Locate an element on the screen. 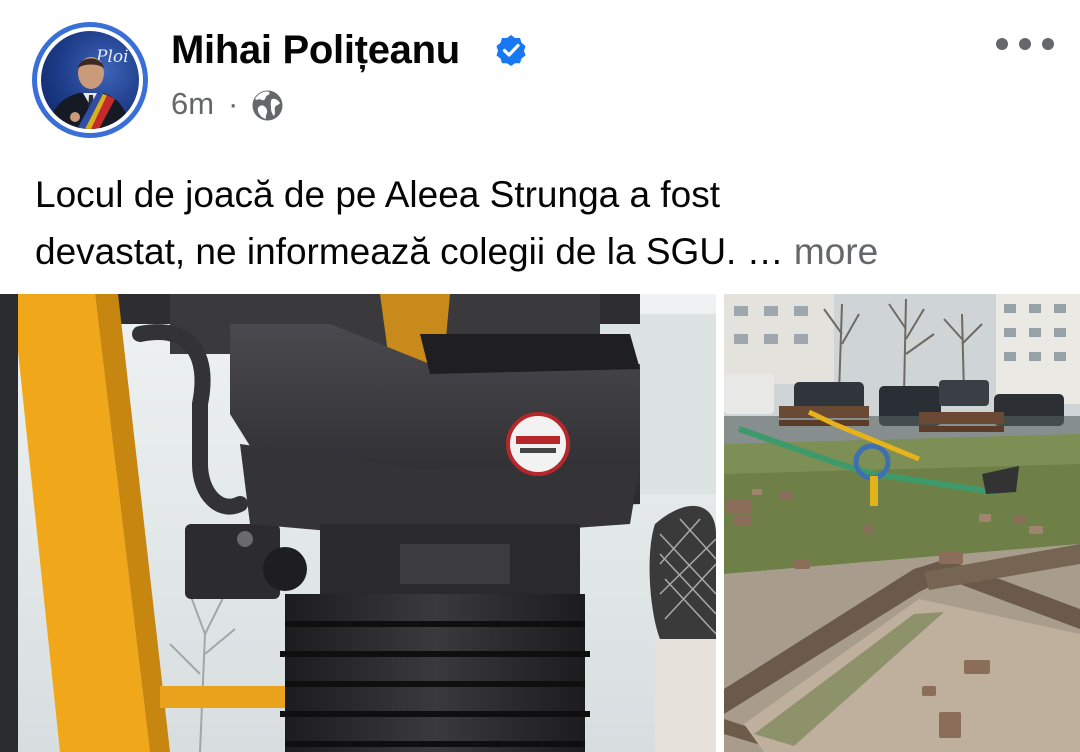  more-options-icon is located at coordinates (1025, 44).